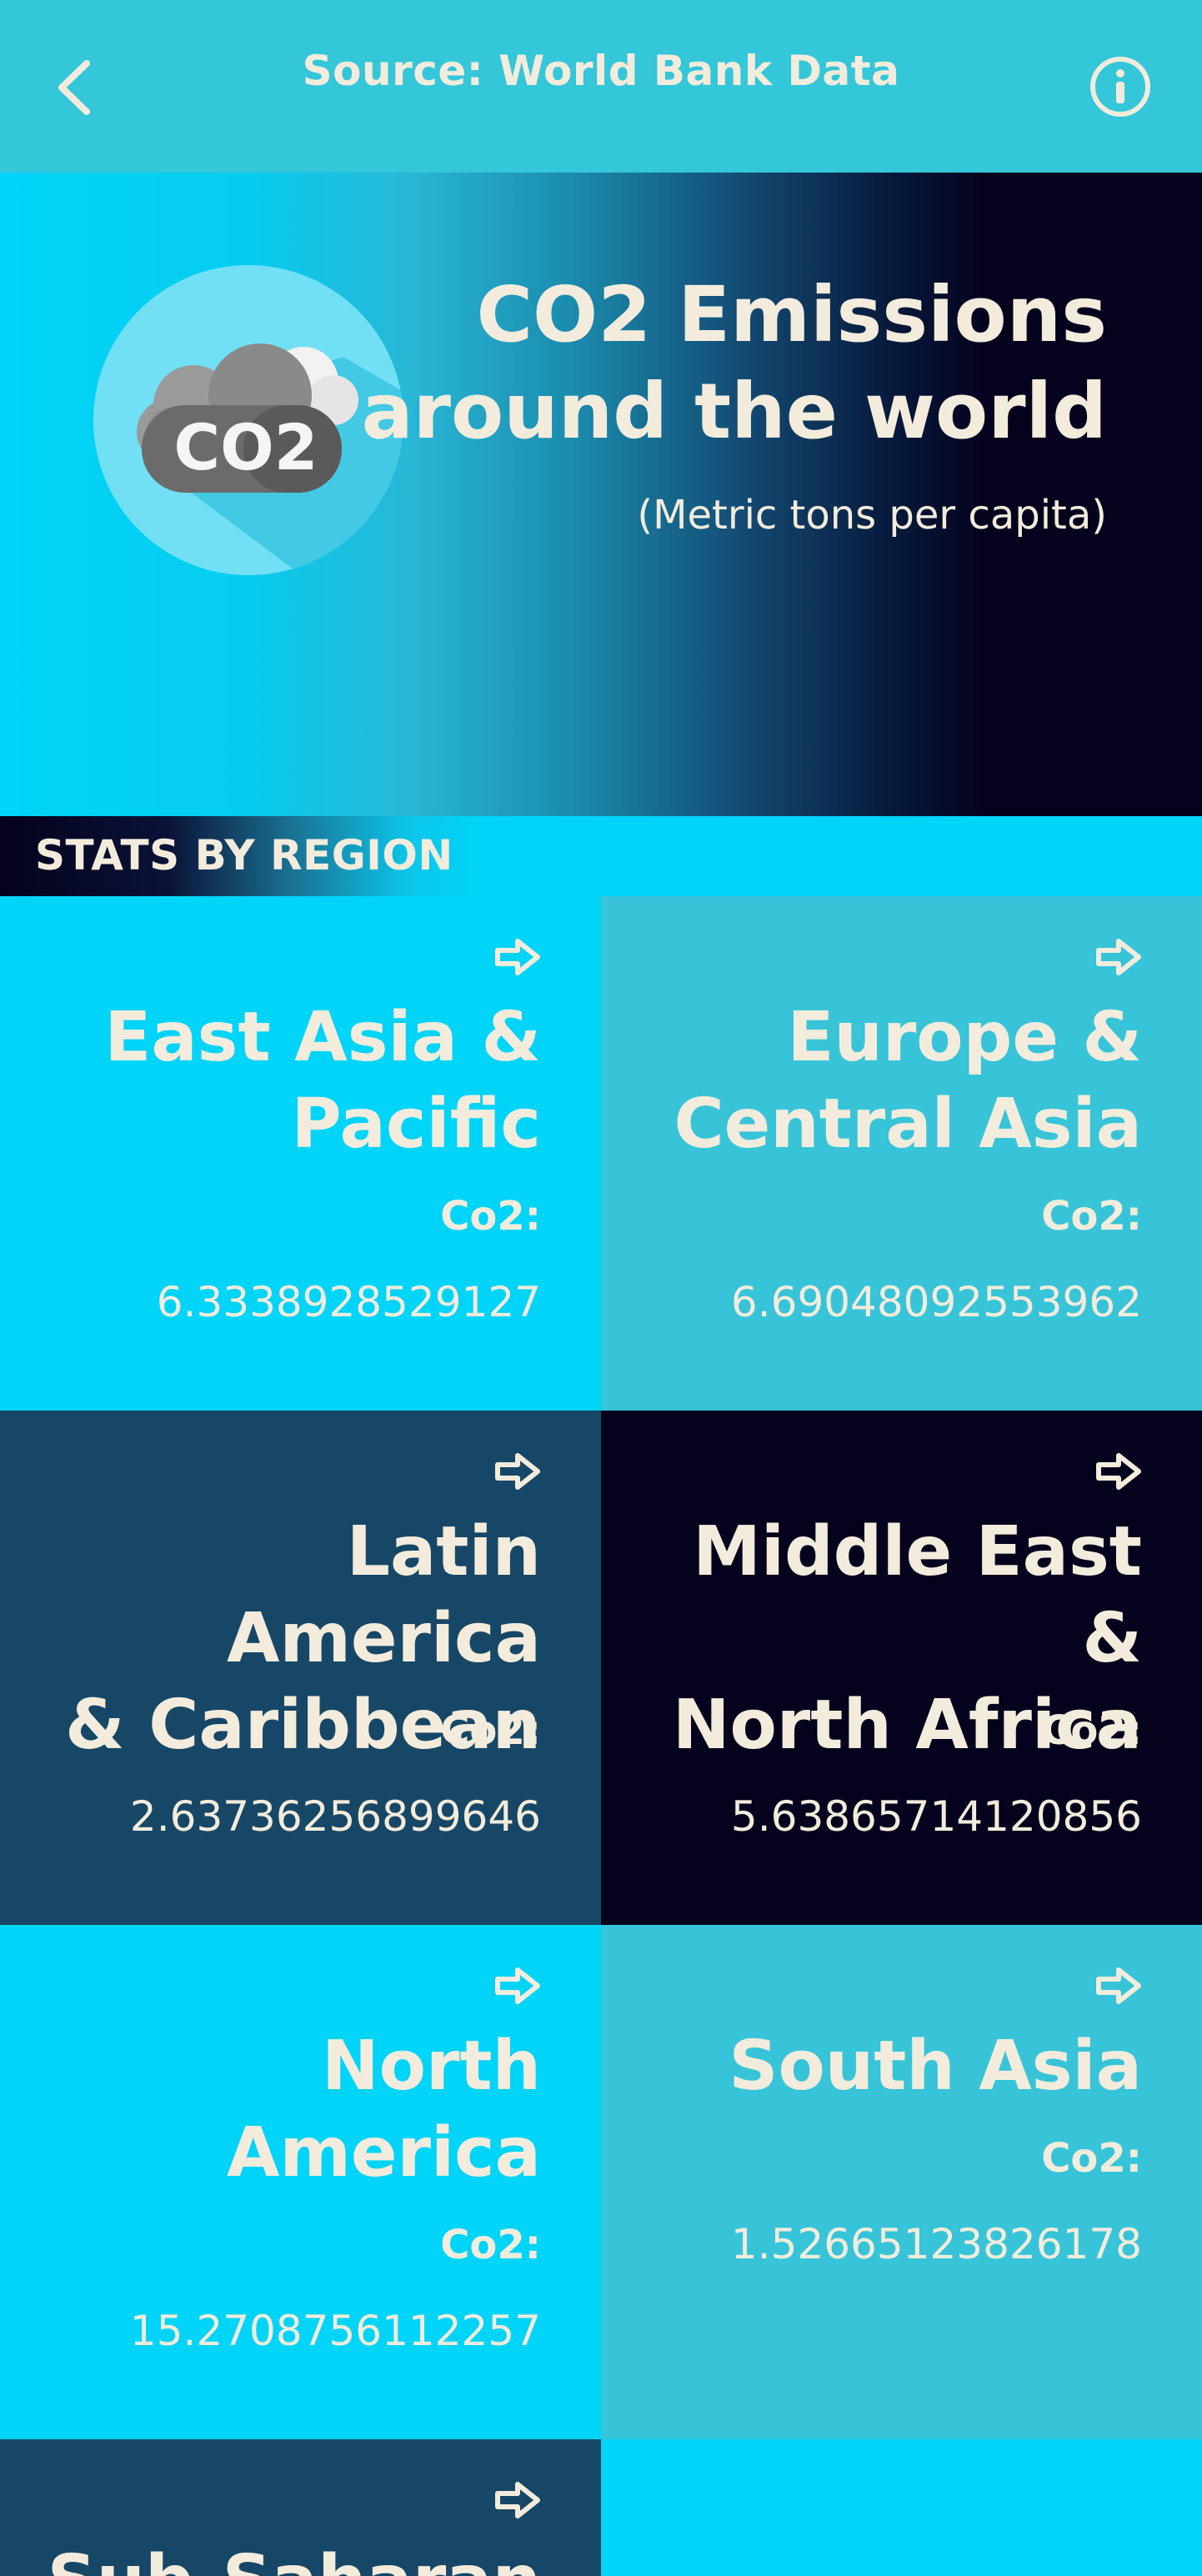  Describe the element at coordinates (936, 1816) in the screenshot. I see `co2-value: 5.63865714120856` at that location.